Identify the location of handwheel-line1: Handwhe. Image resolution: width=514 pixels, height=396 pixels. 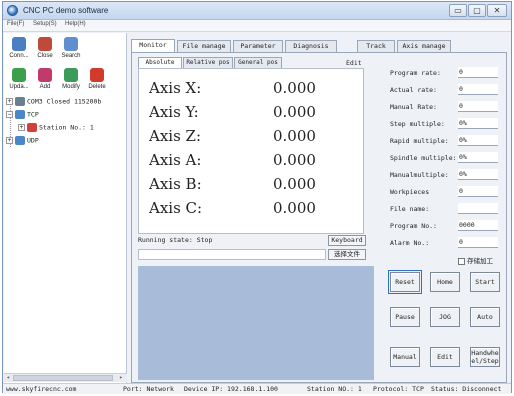
(485, 353).